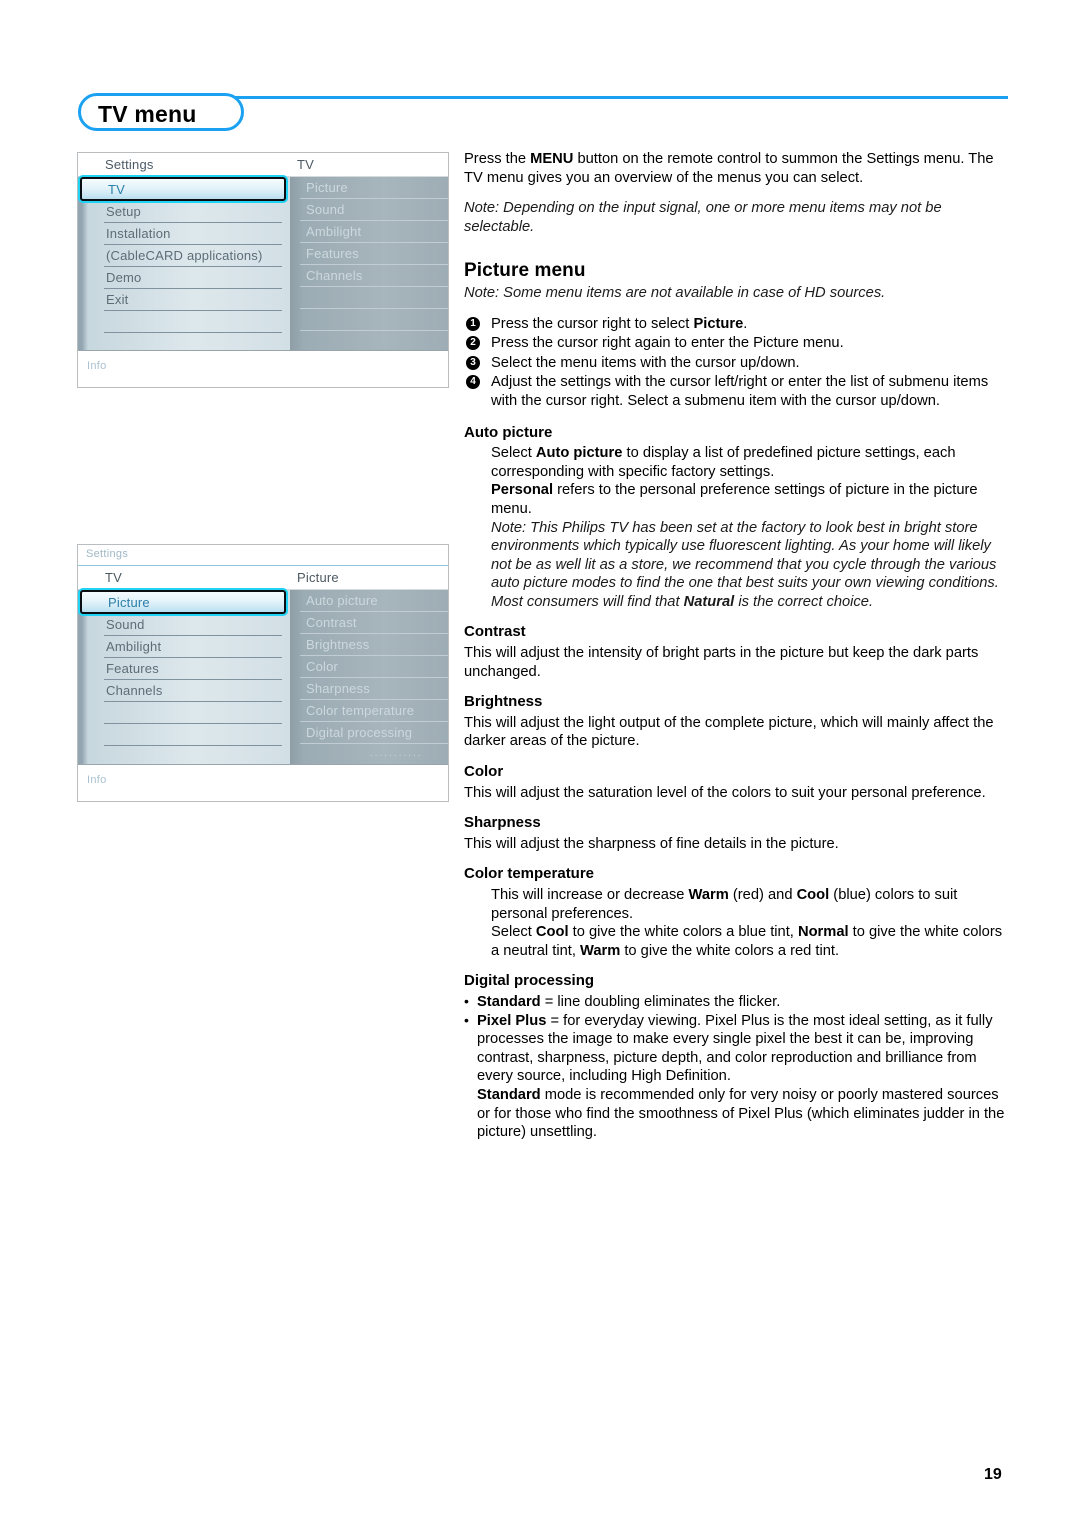  I want to click on osd2-breadcrumb: Settings, so click(263, 555).